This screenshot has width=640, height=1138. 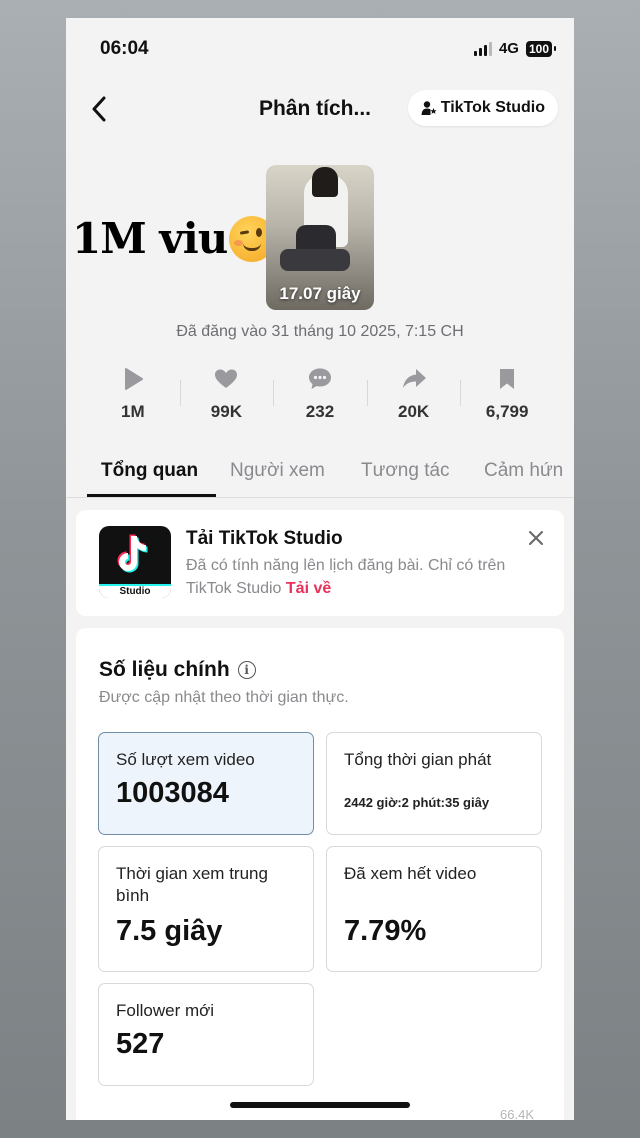 I want to click on stats-row: 1M 99K 232 20K 6,799, so click(x=320, y=398).